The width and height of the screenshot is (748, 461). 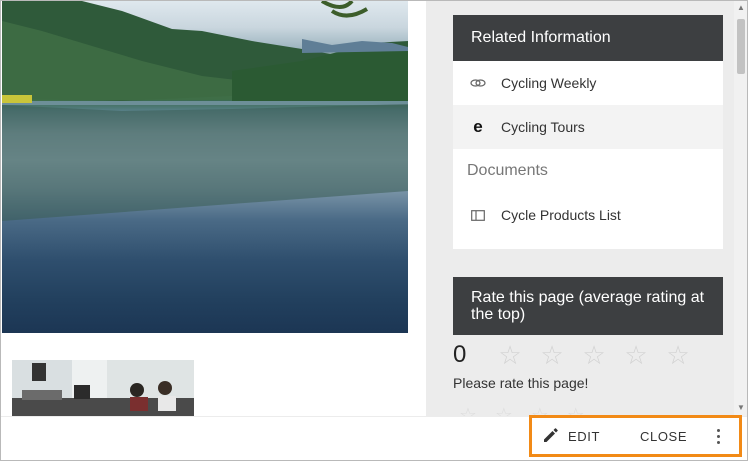 What do you see at coordinates (588, 127) in the screenshot?
I see `related-link-cycling-tours: e Cycling Tours` at bounding box center [588, 127].